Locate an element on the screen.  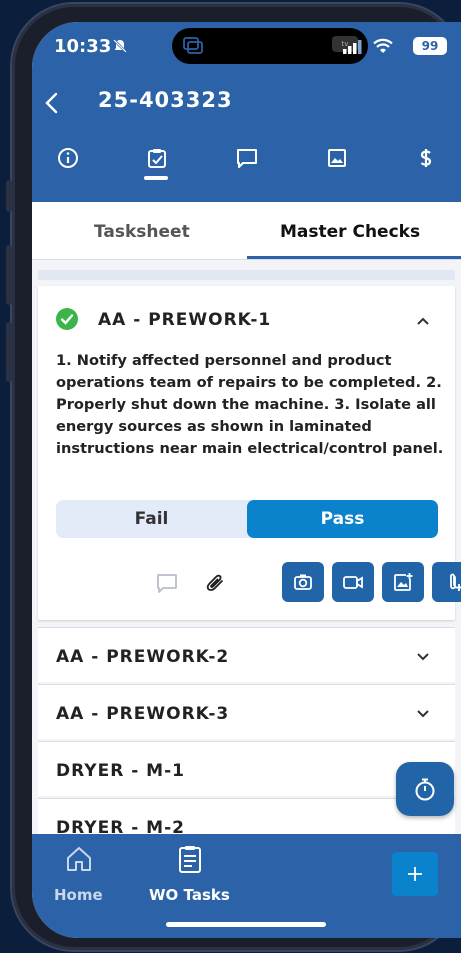
image-icon is located at coordinates (337, 158).